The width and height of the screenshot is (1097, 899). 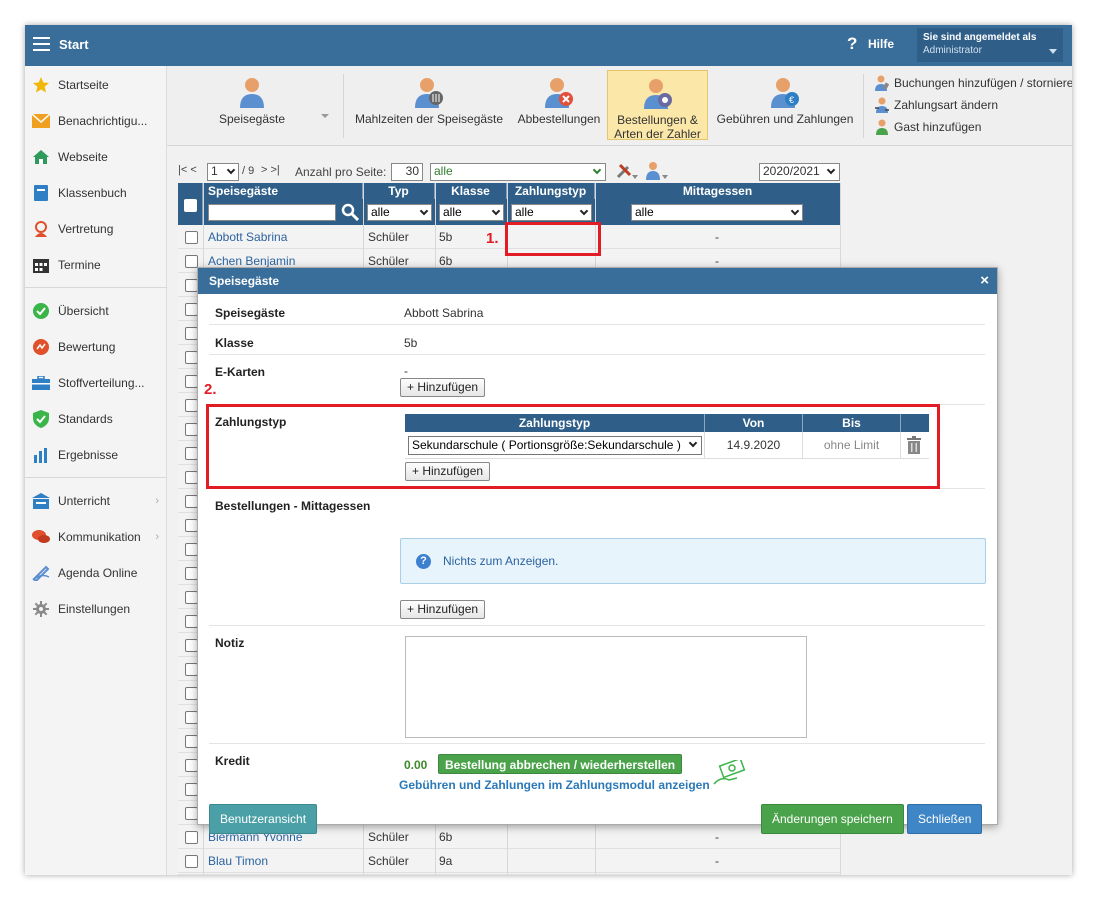 What do you see at coordinates (84, 501) in the screenshot?
I see `sidebar-item-label: Unterricht` at bounding box center [84, 501].